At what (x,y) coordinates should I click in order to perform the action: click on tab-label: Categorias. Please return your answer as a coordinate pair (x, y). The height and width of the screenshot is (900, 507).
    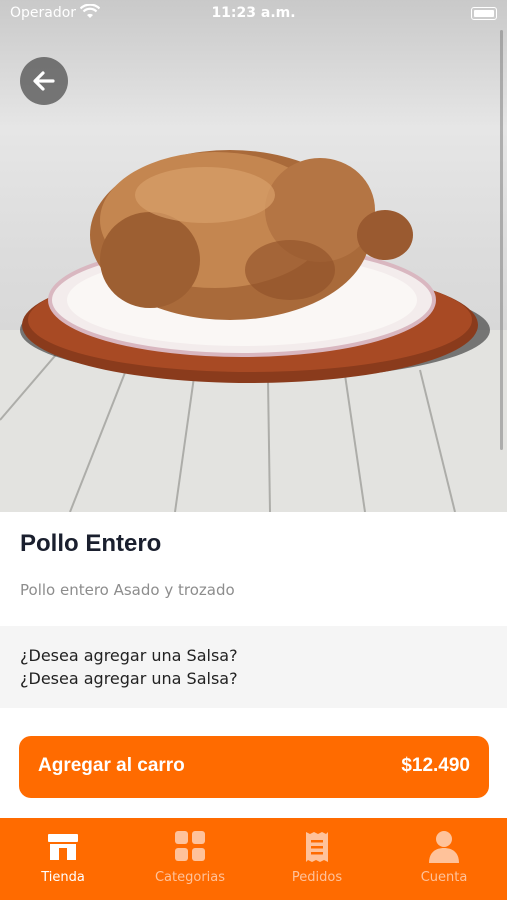
    Looking at the image, I should click on (190, 877).